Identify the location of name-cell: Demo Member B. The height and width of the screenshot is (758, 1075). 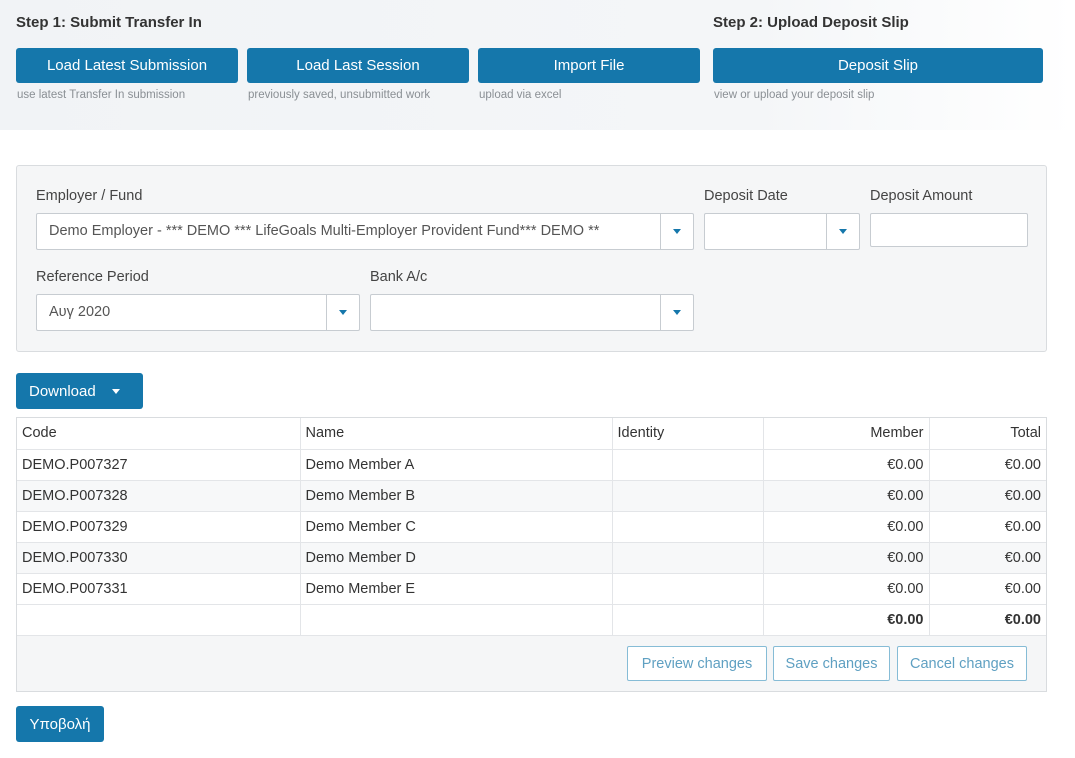
(456, 496).